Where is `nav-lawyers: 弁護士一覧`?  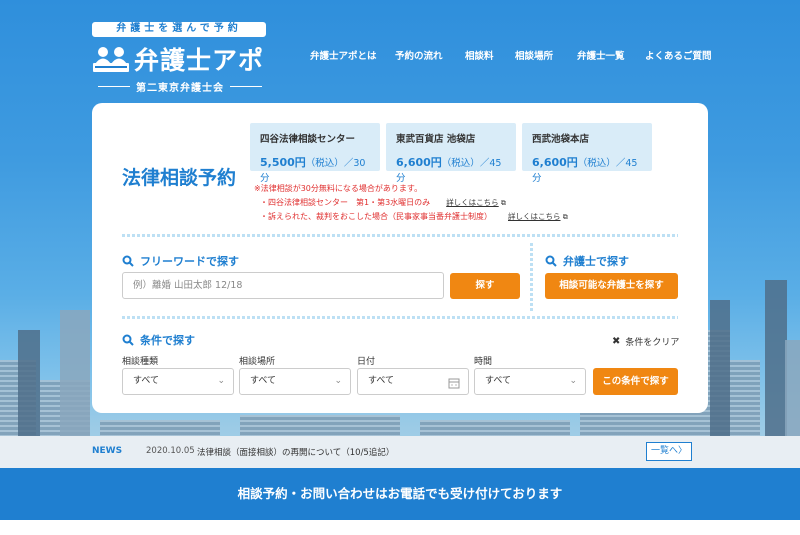 nav-lawyers: 弁護士一覧 is located at coordinates (601, 55).